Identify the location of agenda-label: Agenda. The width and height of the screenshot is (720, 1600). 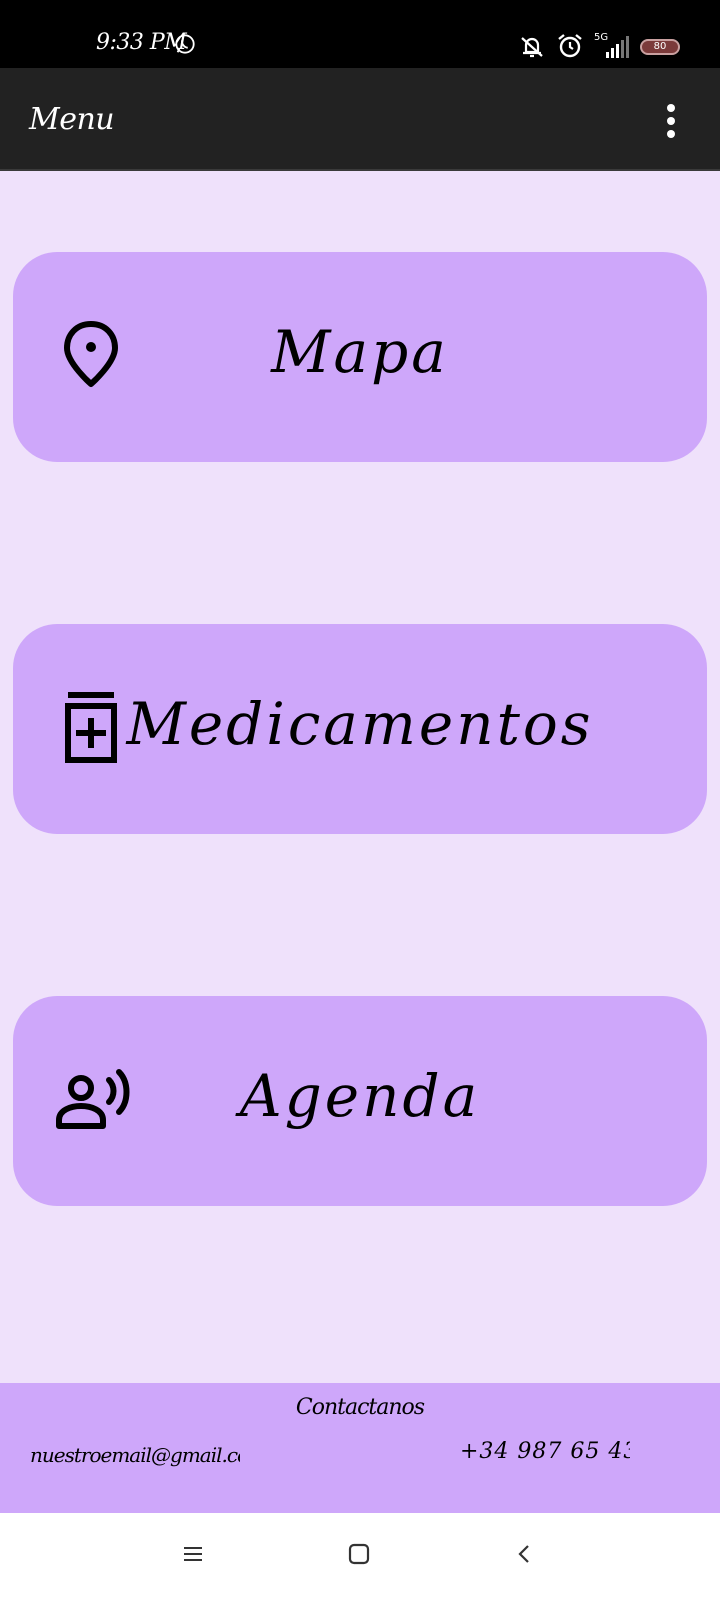
(360, 1096).